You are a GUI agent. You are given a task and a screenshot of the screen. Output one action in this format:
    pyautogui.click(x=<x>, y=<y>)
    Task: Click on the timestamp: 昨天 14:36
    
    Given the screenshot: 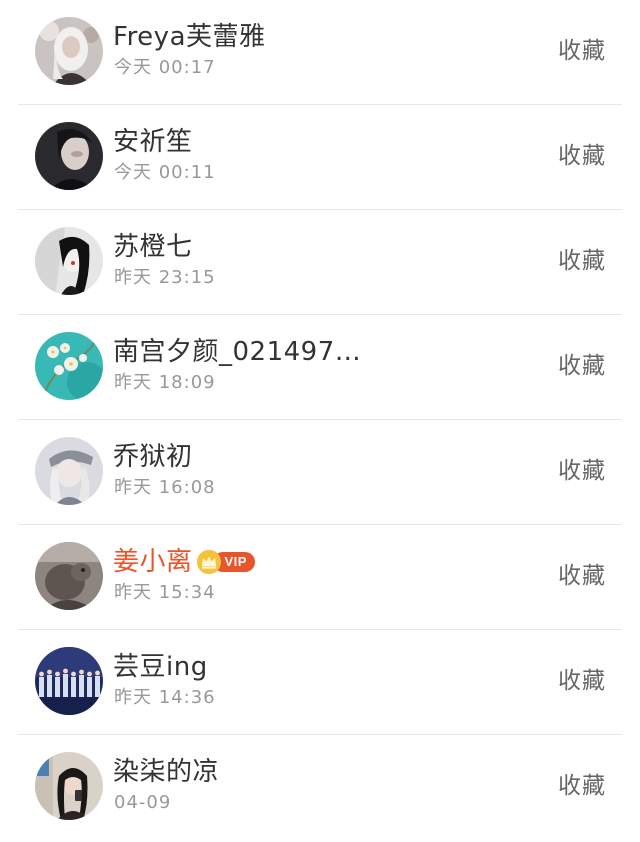 What is the action you would take?
    pyautogui.click(x=165, y=697)
    